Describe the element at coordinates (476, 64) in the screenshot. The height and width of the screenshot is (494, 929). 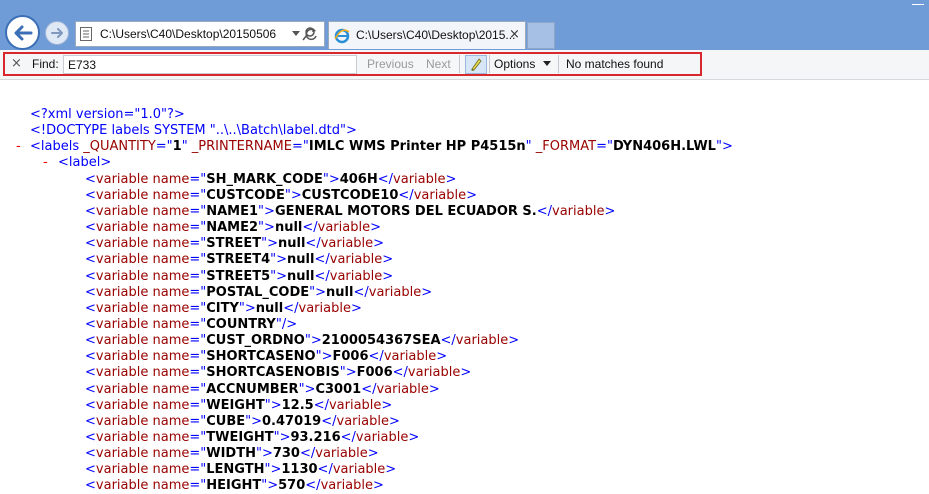
I see `highlight-matches-button` at that location.